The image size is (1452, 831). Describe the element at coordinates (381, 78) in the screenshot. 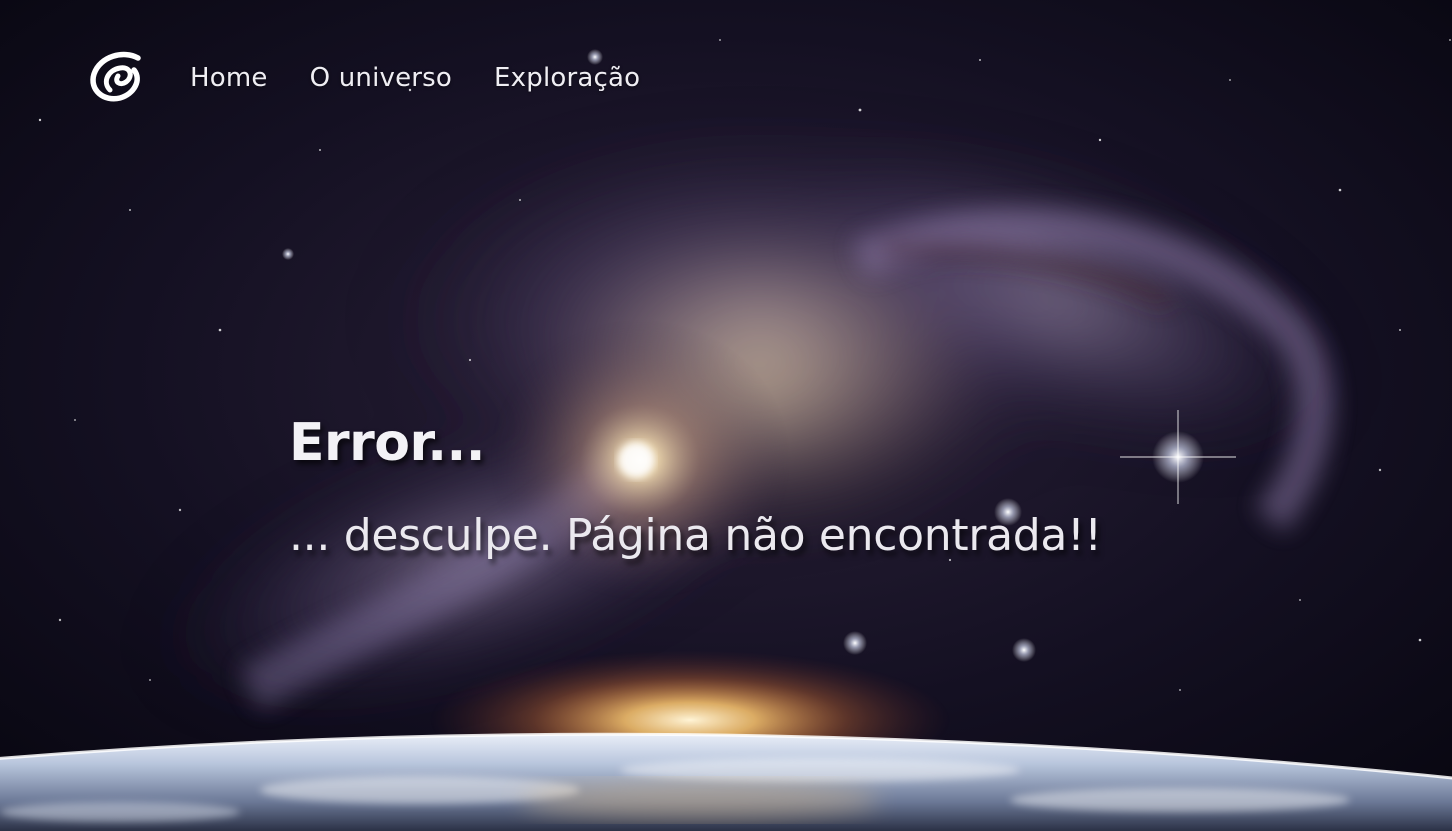

I see `nav-link-o-universo: O universo` at that location.